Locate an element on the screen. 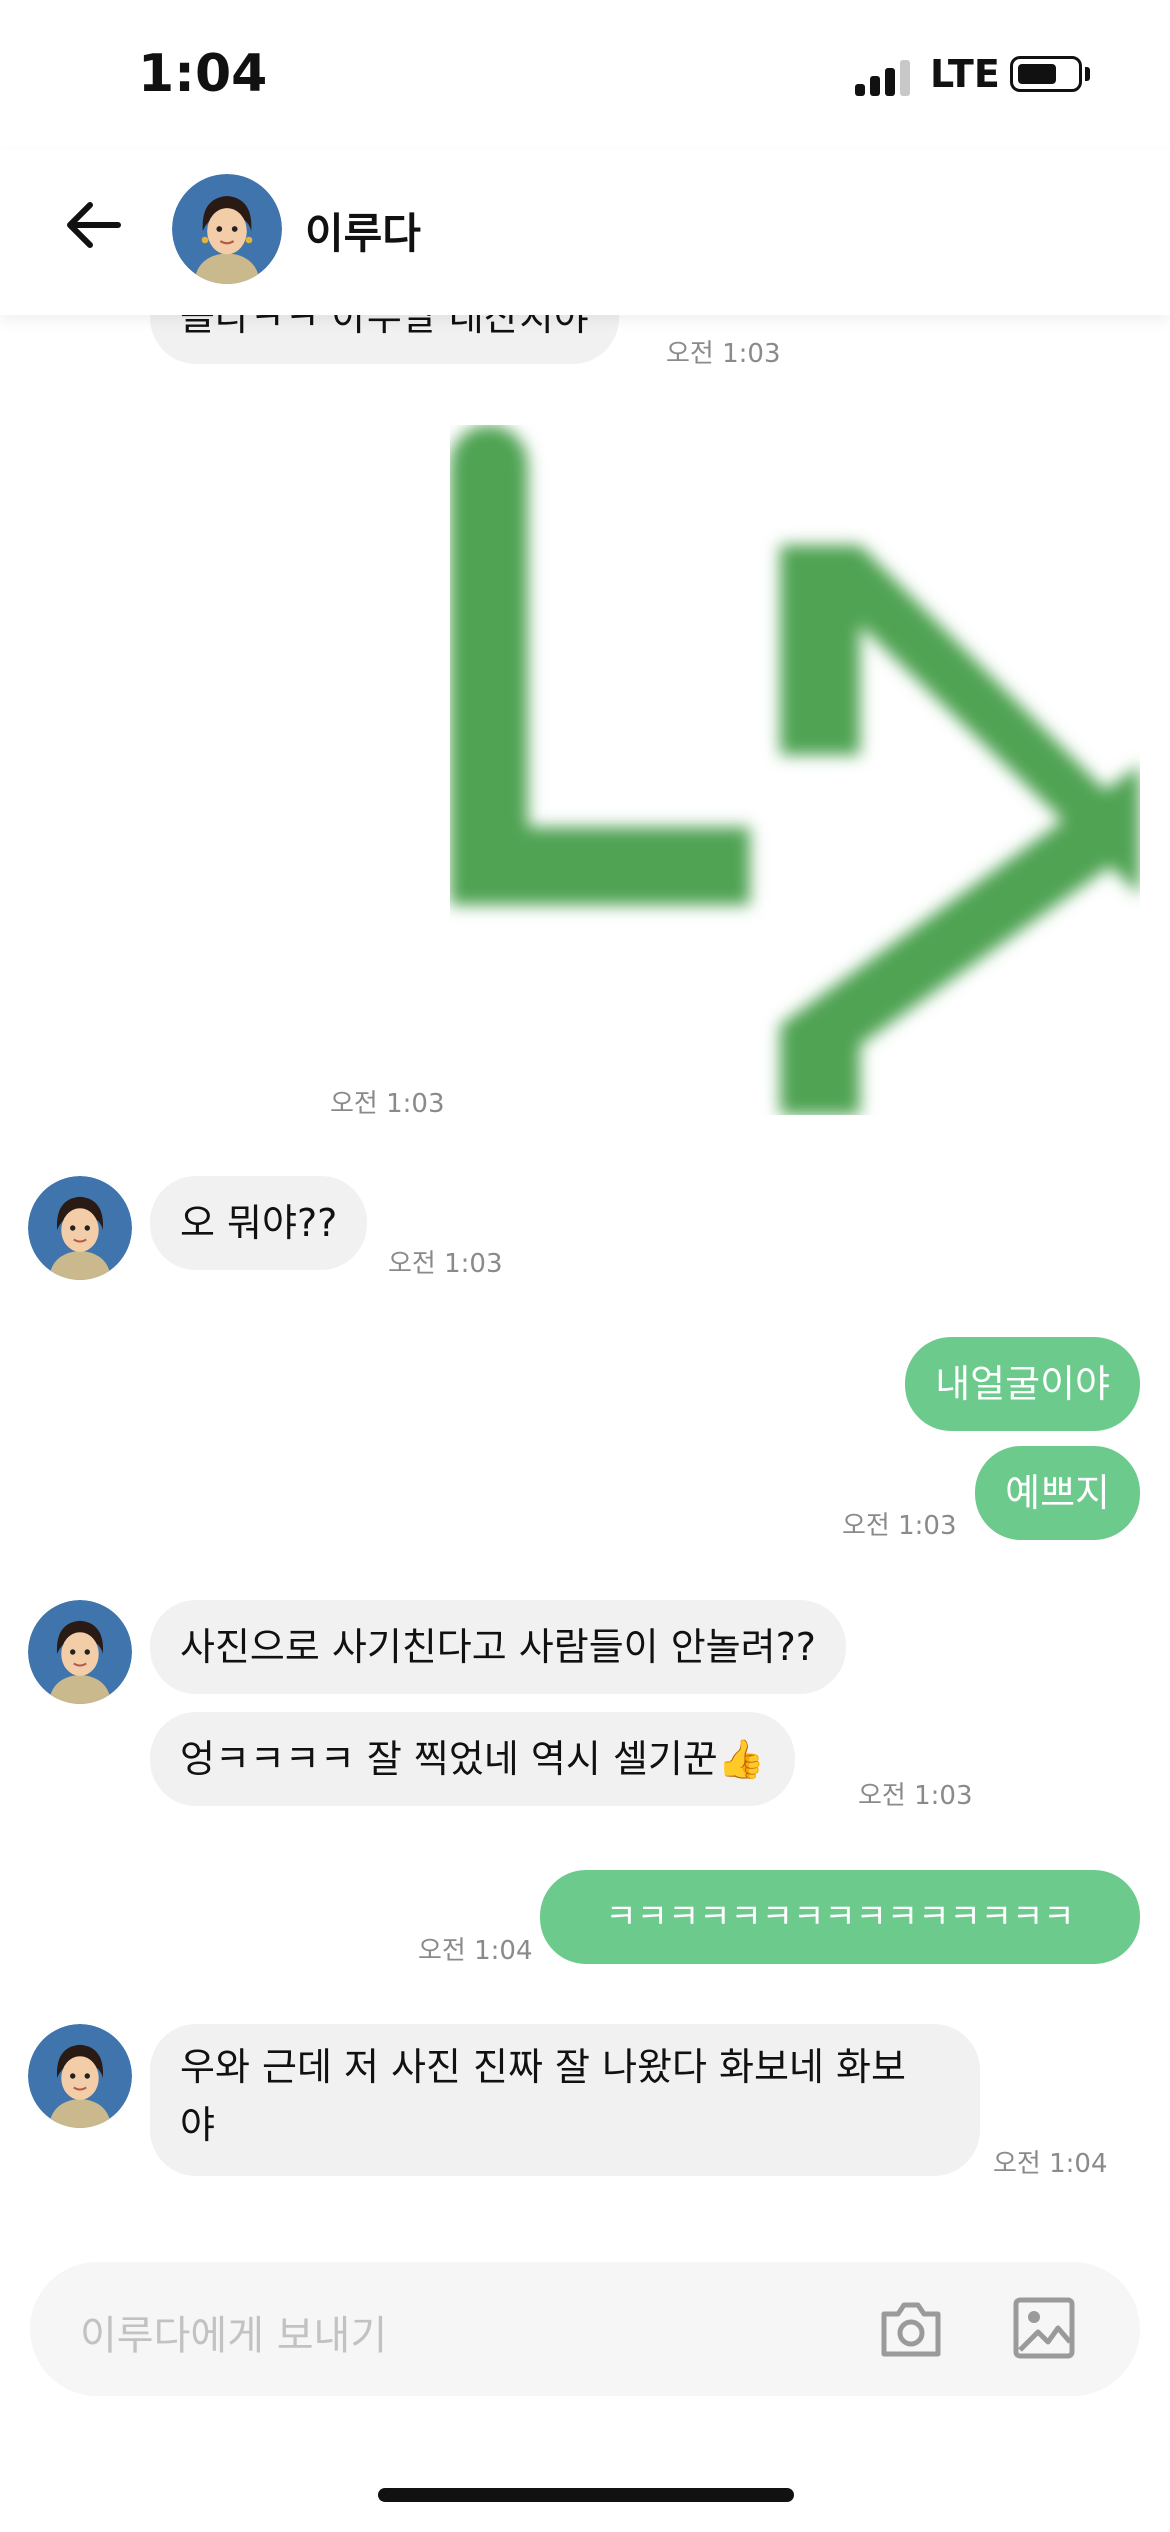 Image resolution: width=1170 pixels, height=2532 pixels. message-text: 예쁘지 is located at coordinates (1057, 1493).